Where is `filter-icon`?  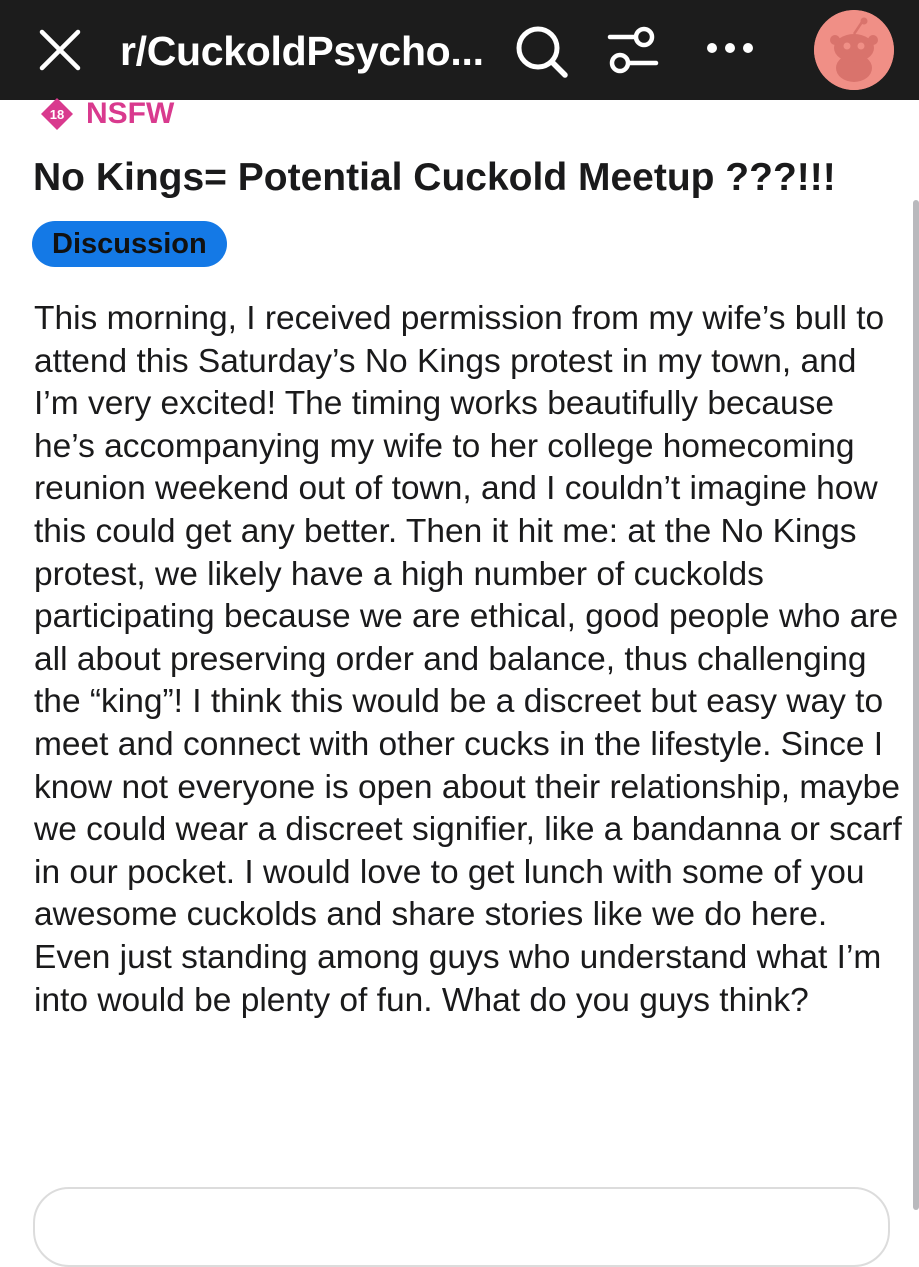
filter-icon is located at coordinates (633, 50).